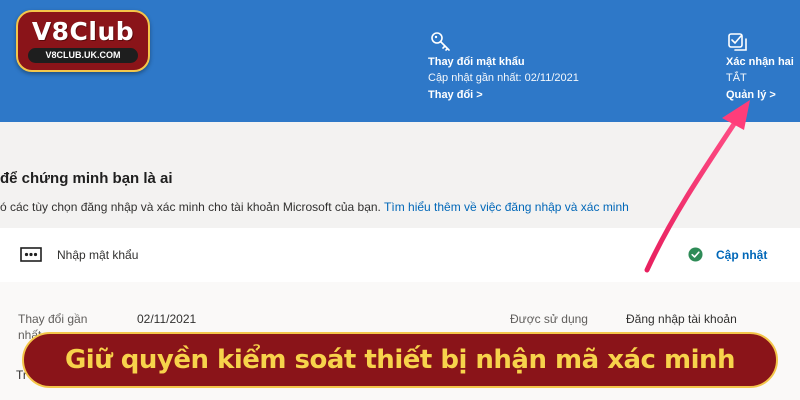 This screenshot has height=400, width=800. What do you see at coordinates (503, 78) in the screenshot?
I see `password-last-updated: Cập nhật gần nhất: 02/11/2021` at bounding box center [503, 78].